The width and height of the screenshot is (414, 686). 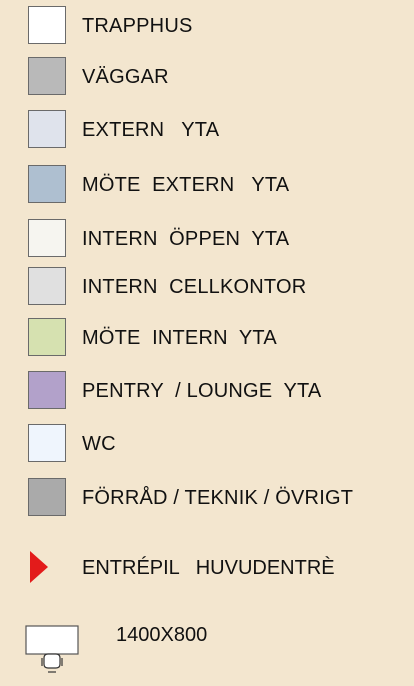 What do you see at coordinates (47, 497) in the screenshot?
I see `swatch-forrad-teknik-ovrigt` at bounding box center [47, 497].